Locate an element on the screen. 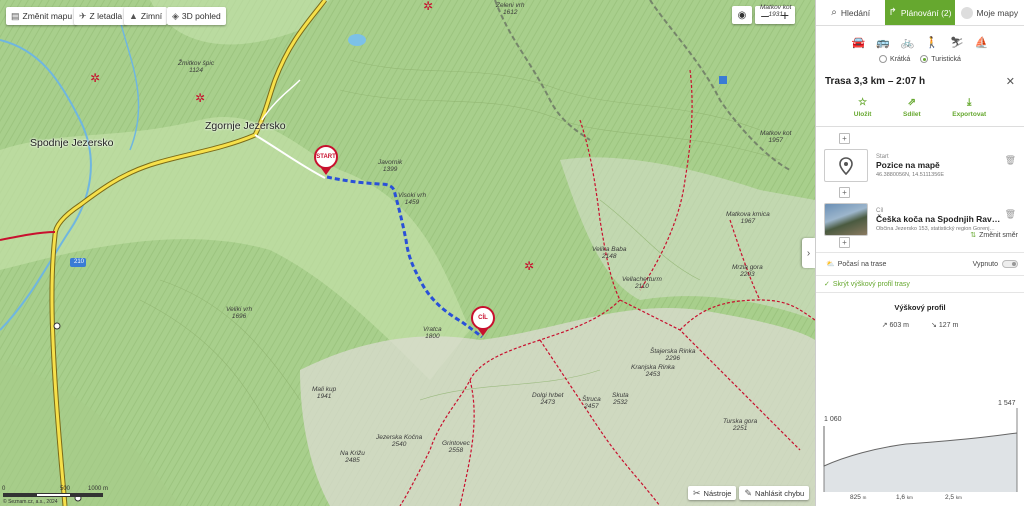  peak-label: Turska gora 2251 is located at coordinates (740, 425).